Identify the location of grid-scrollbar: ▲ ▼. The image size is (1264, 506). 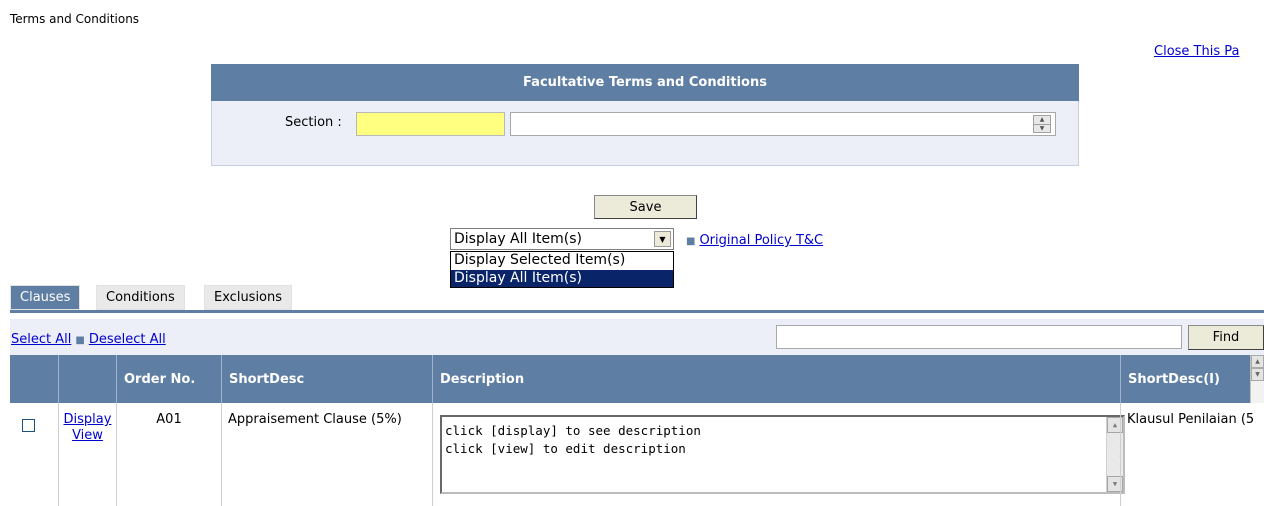
(1257, 379).